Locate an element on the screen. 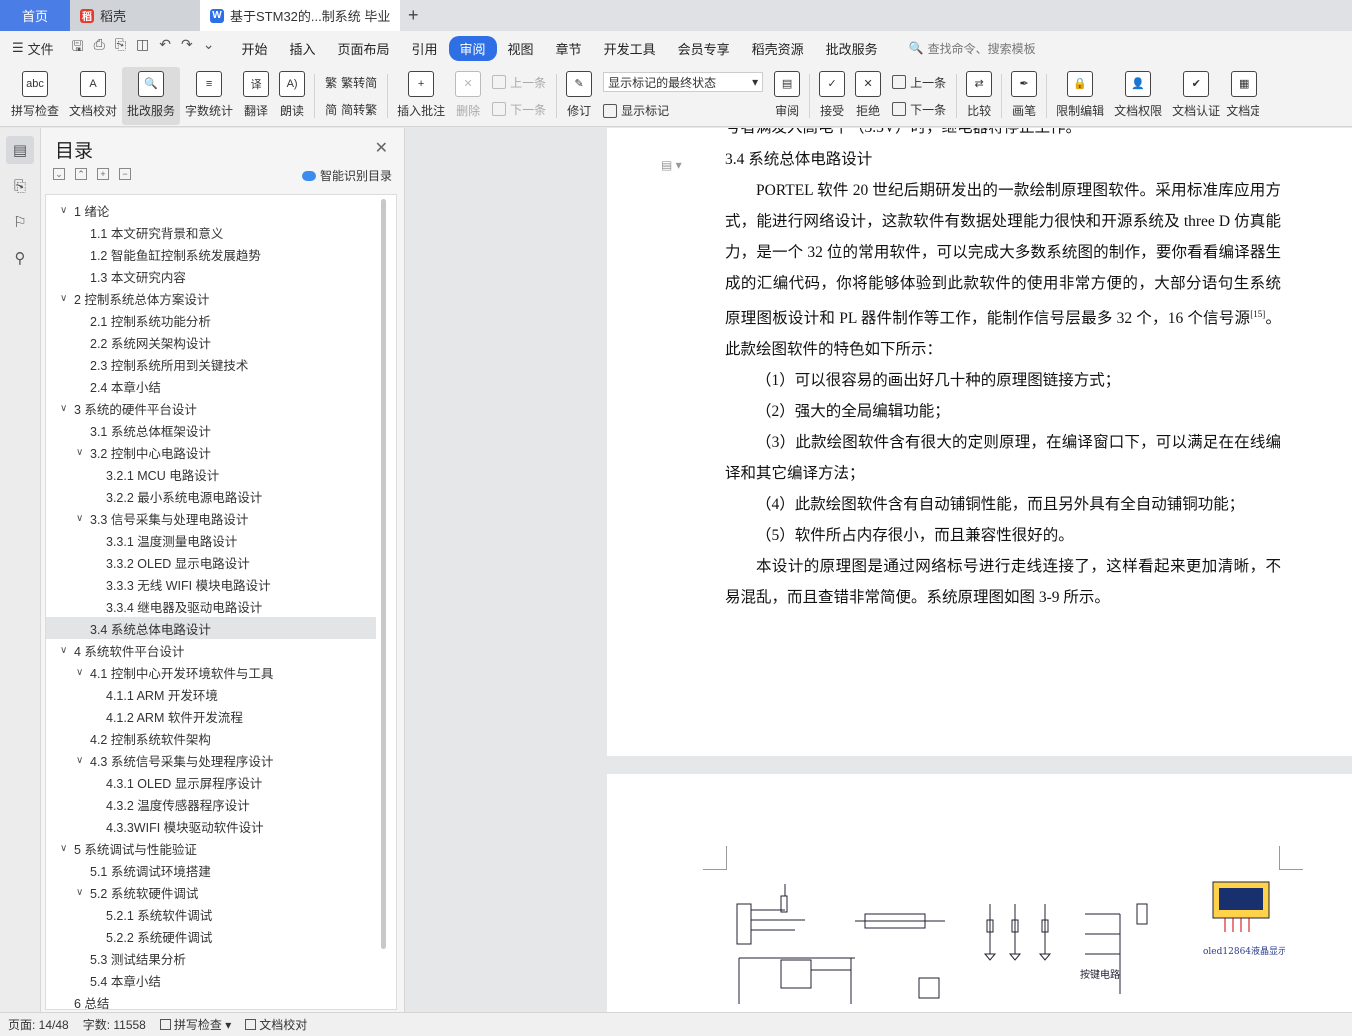  collapse-icon: ⌄ is located at coordinates (59, 174).